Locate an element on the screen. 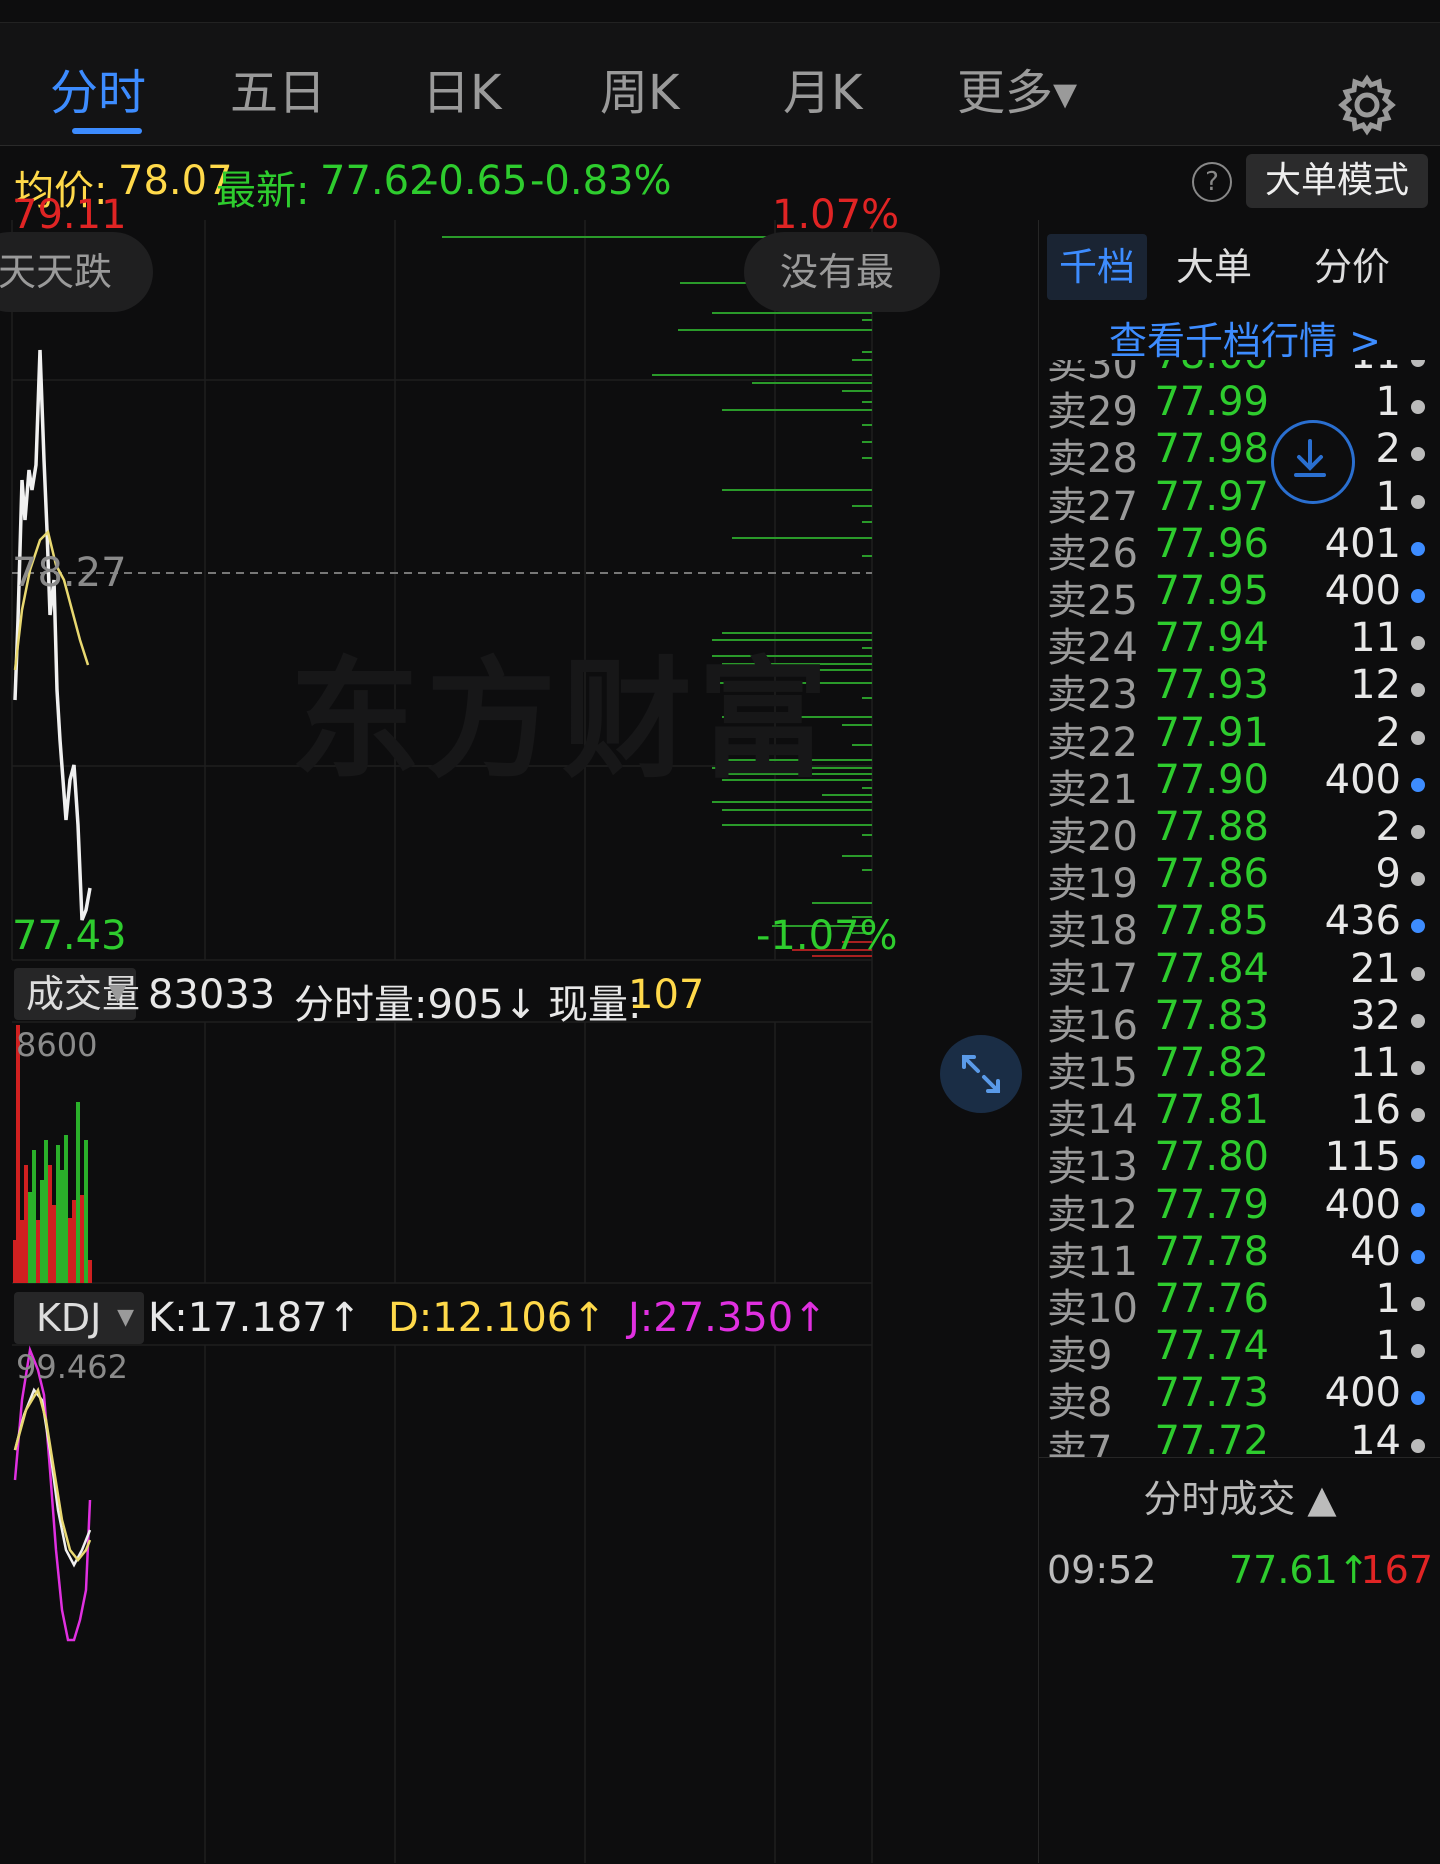 The width and height of the screenshot is (1440, 1864). order-price: 77.79 is located at coordinates (1211, 1204).